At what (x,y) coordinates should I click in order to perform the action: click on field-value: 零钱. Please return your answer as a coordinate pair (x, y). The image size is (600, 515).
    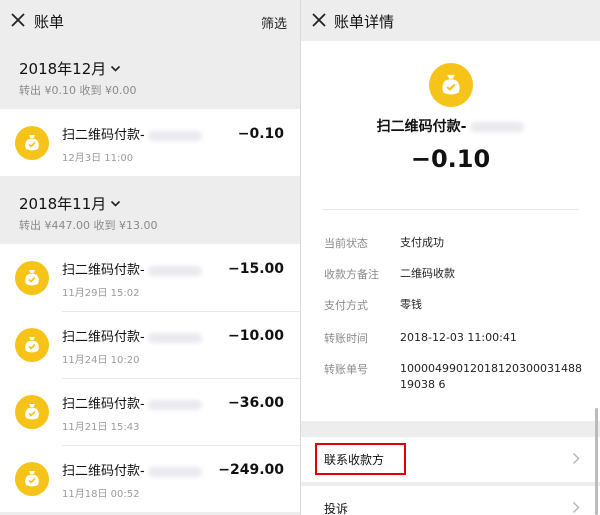
    Looking at the image, I should click on (411, 304).